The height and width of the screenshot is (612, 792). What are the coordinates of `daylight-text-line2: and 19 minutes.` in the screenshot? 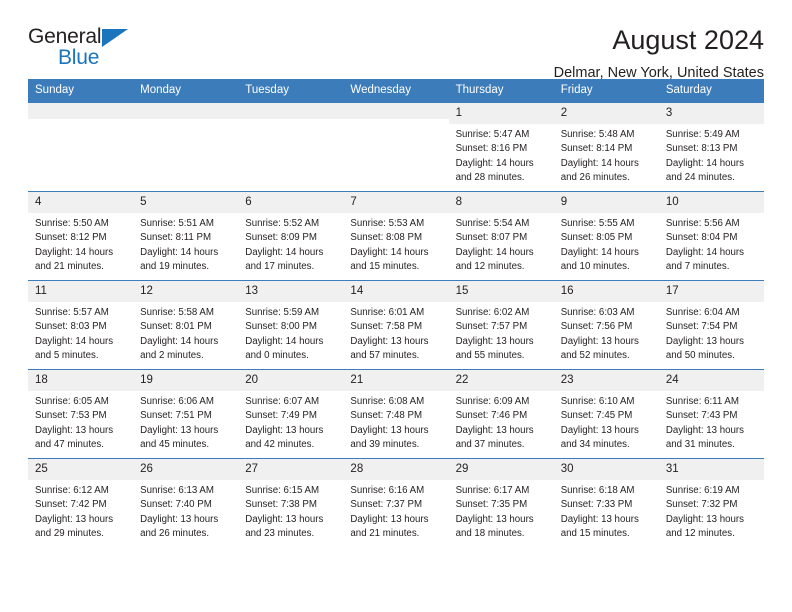 It's located at (175, 266).